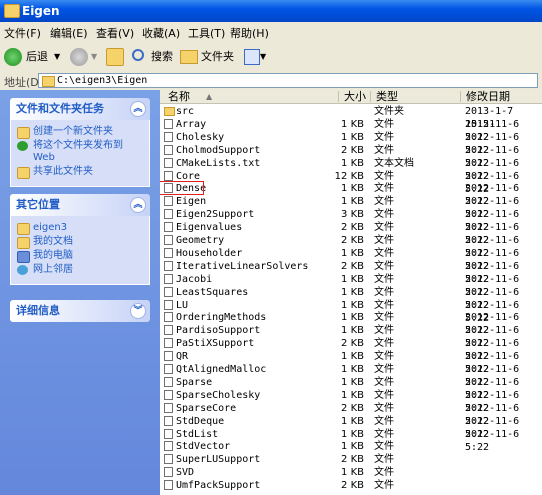 The width and height of the screenshot is (542, 495). What do you see at coordinates (351, 233) in the screenshot?
I see `file-row: Eigenvalues 2 KB 文件 2012-11-6 5:22` at bounding box center [351, 233].